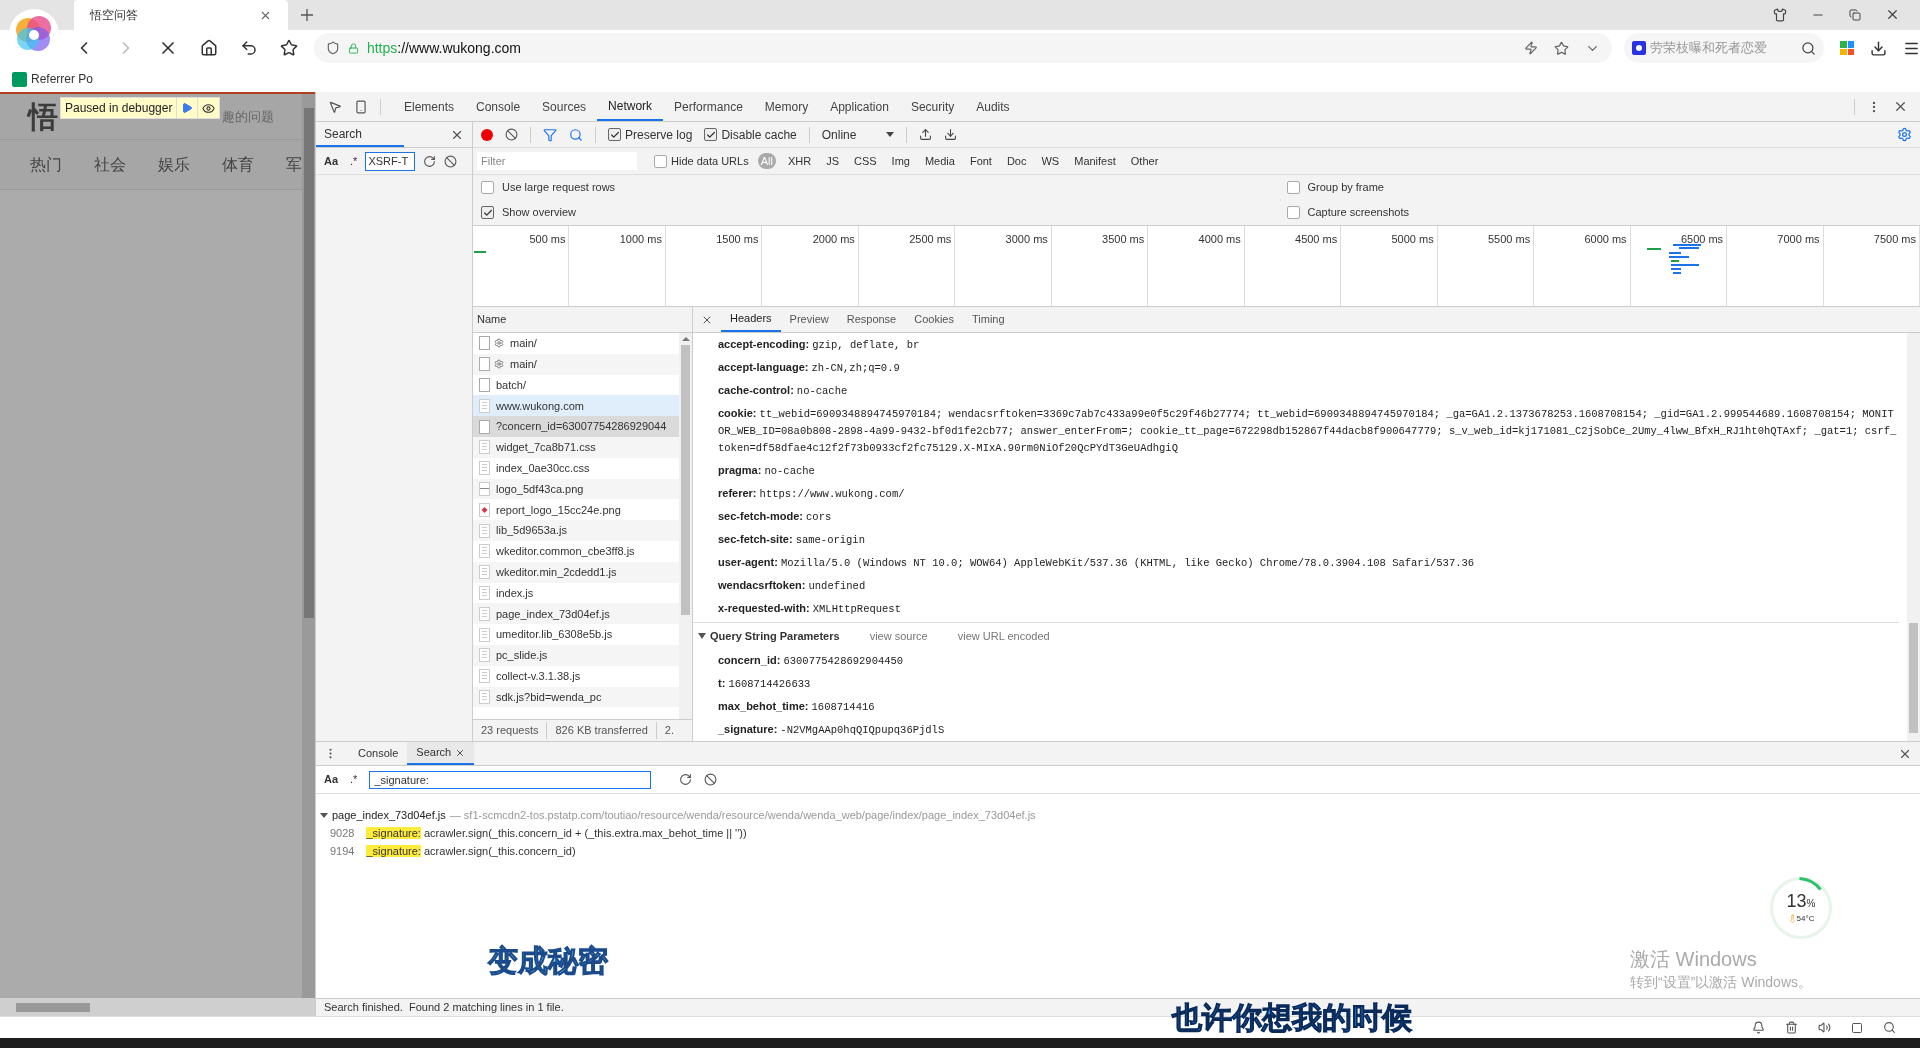 This screenshot has height=1048, width=1920. Describe the element at coordinates (360, 134) in the screenshot. I see `search-tab: Search` at that location.